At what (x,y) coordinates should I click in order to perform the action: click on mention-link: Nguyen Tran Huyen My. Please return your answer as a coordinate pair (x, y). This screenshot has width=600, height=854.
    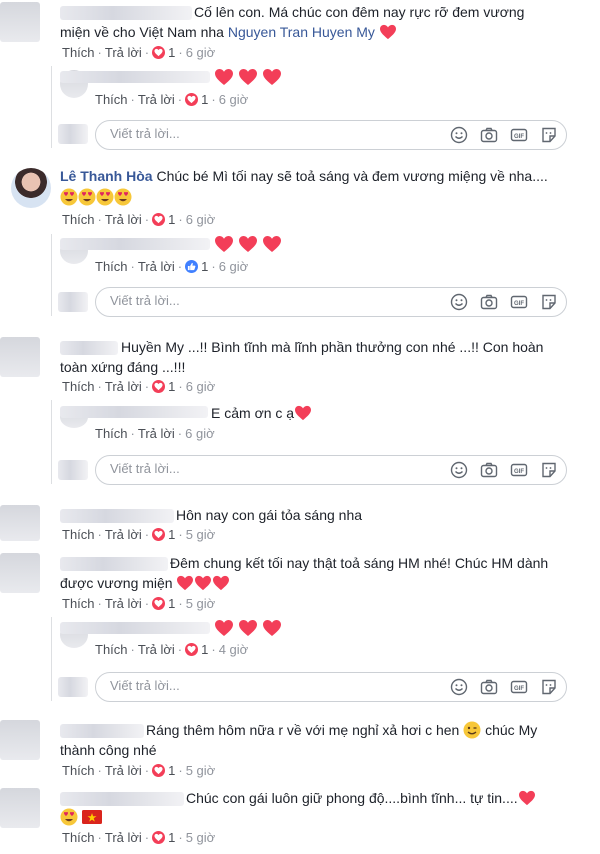
    Looking at the image, I should click on (301, 32).